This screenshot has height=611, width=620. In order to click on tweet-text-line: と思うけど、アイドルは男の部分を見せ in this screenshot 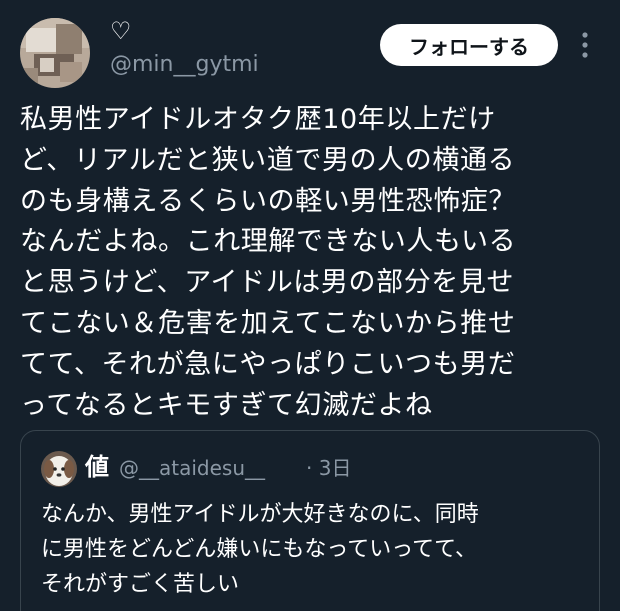, I will do `click(267, 283)`.